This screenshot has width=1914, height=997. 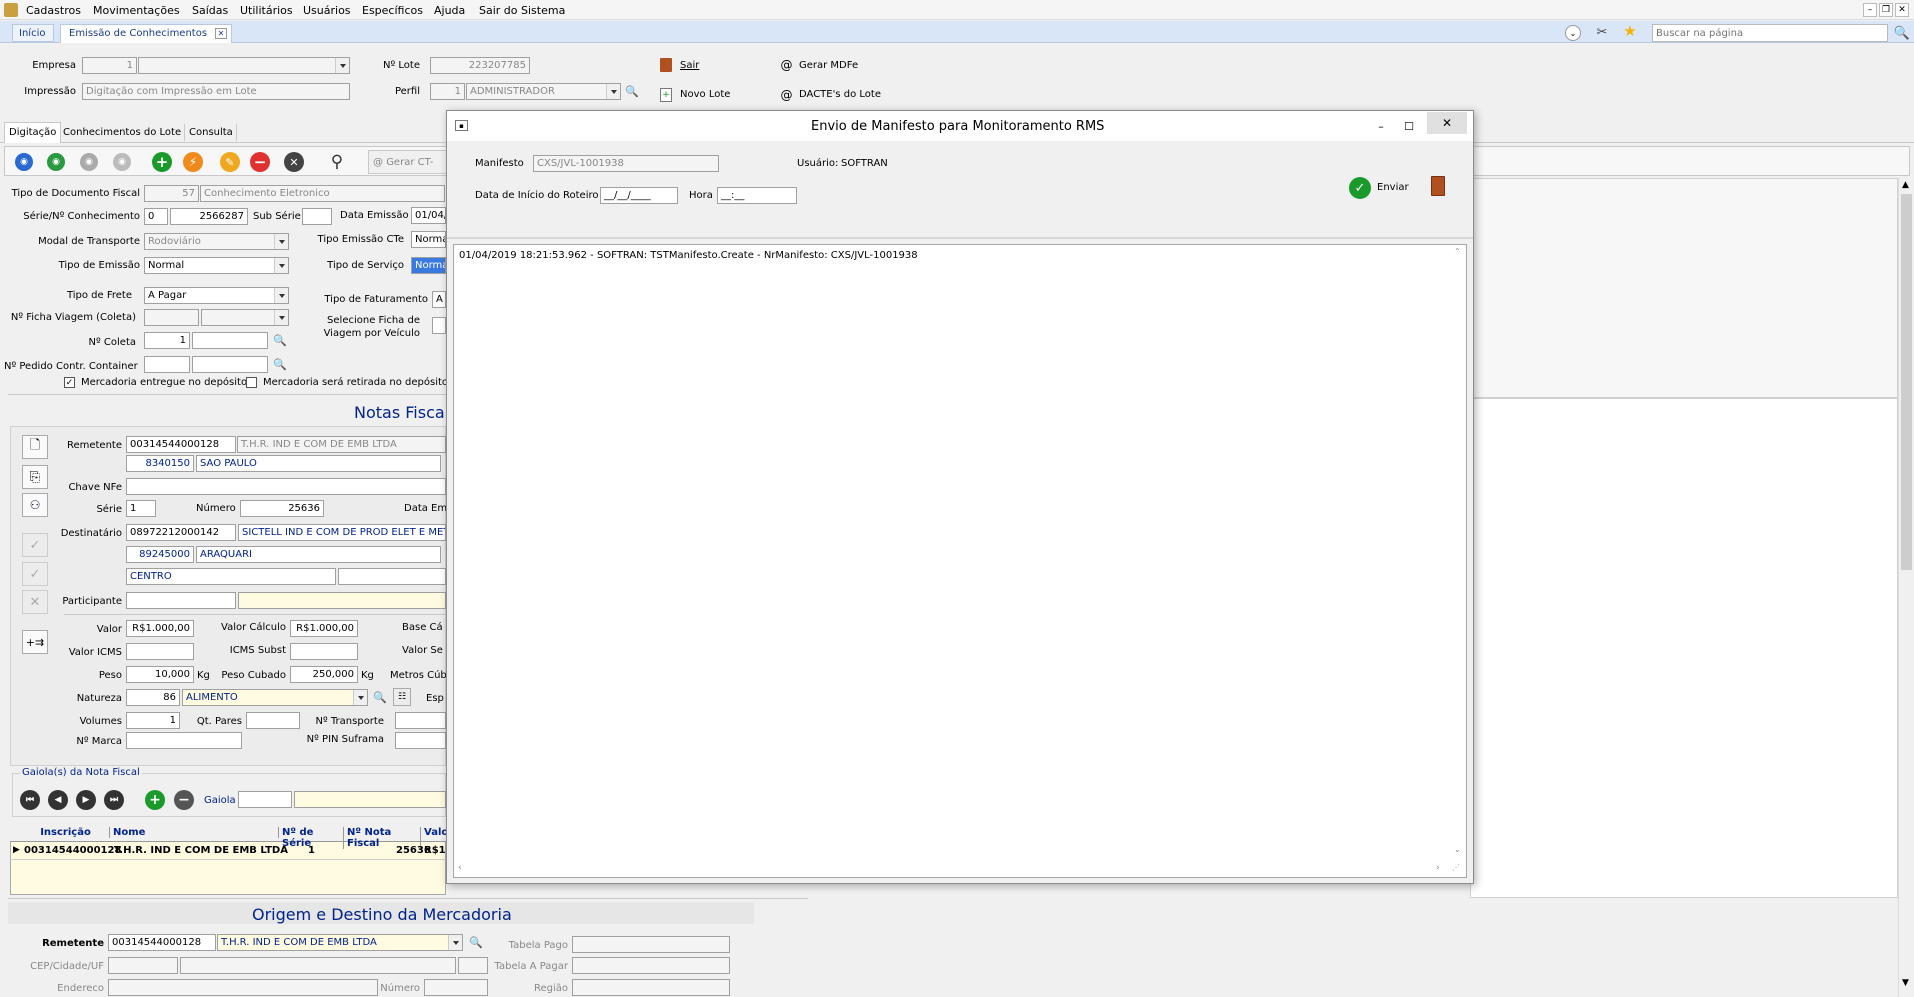 I want to click on log-scroll-left-icon: ‹, so click(x=460, y=868).